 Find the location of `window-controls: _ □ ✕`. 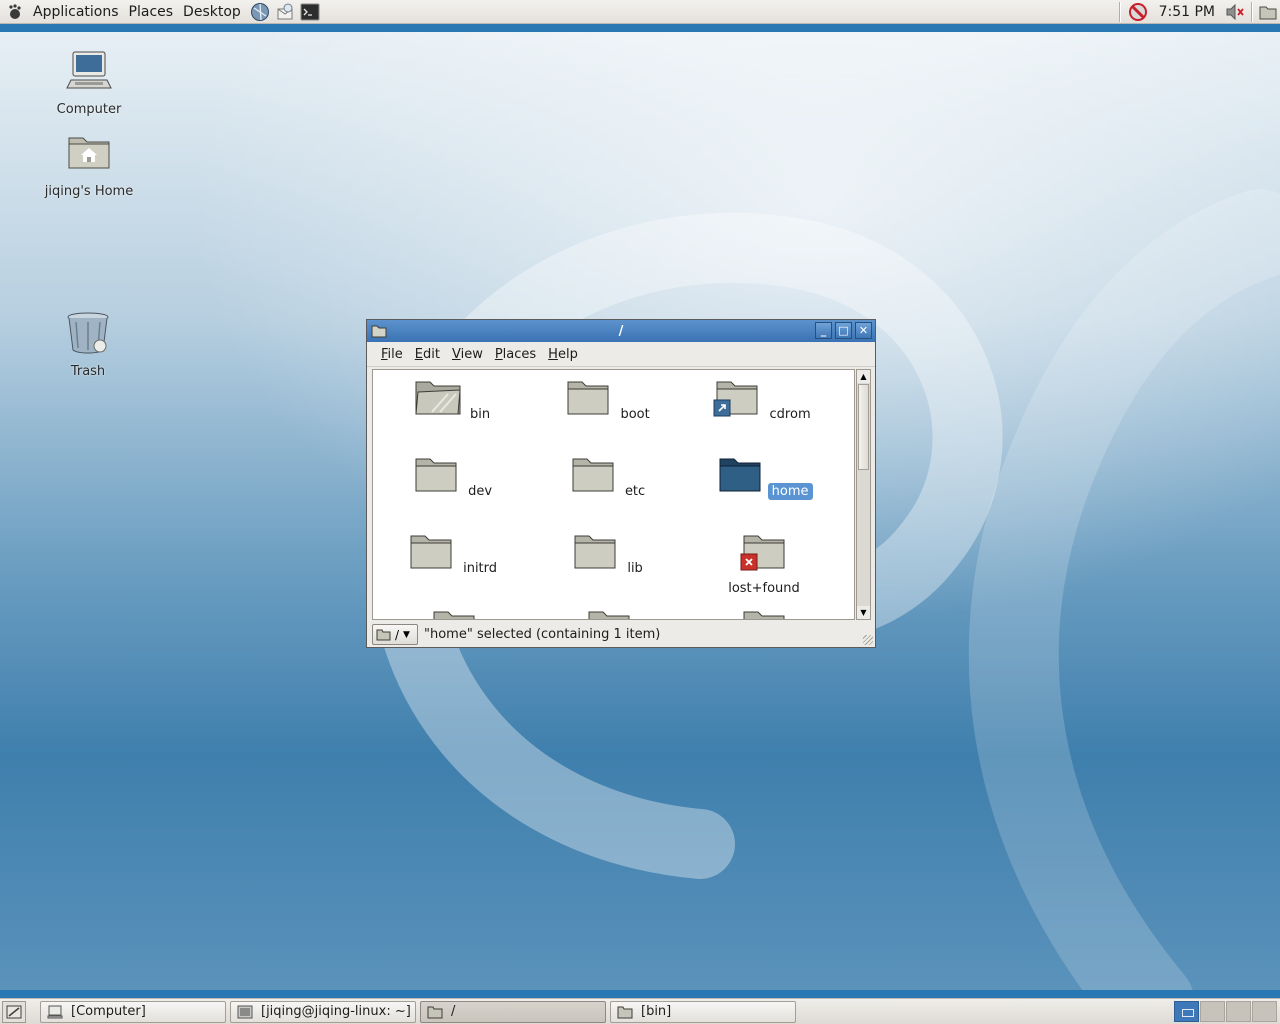

window-controls: _ □ ✕ is located at coordinates (843, 330).